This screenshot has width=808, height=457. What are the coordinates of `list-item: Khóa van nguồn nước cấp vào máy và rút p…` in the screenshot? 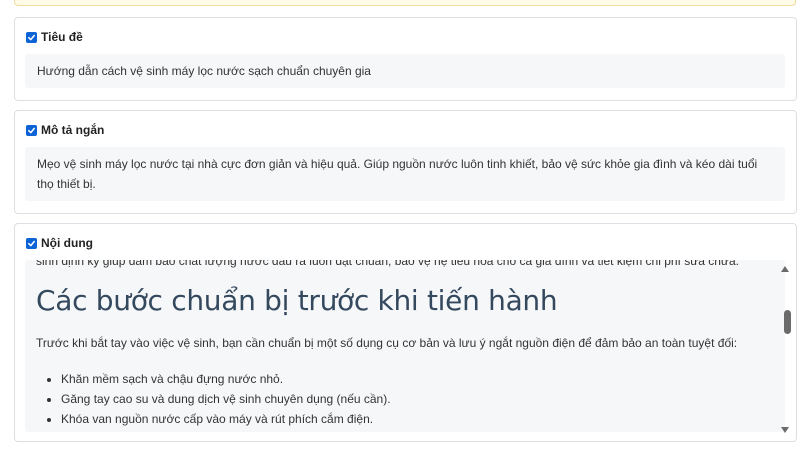 It's located at (408, 419).